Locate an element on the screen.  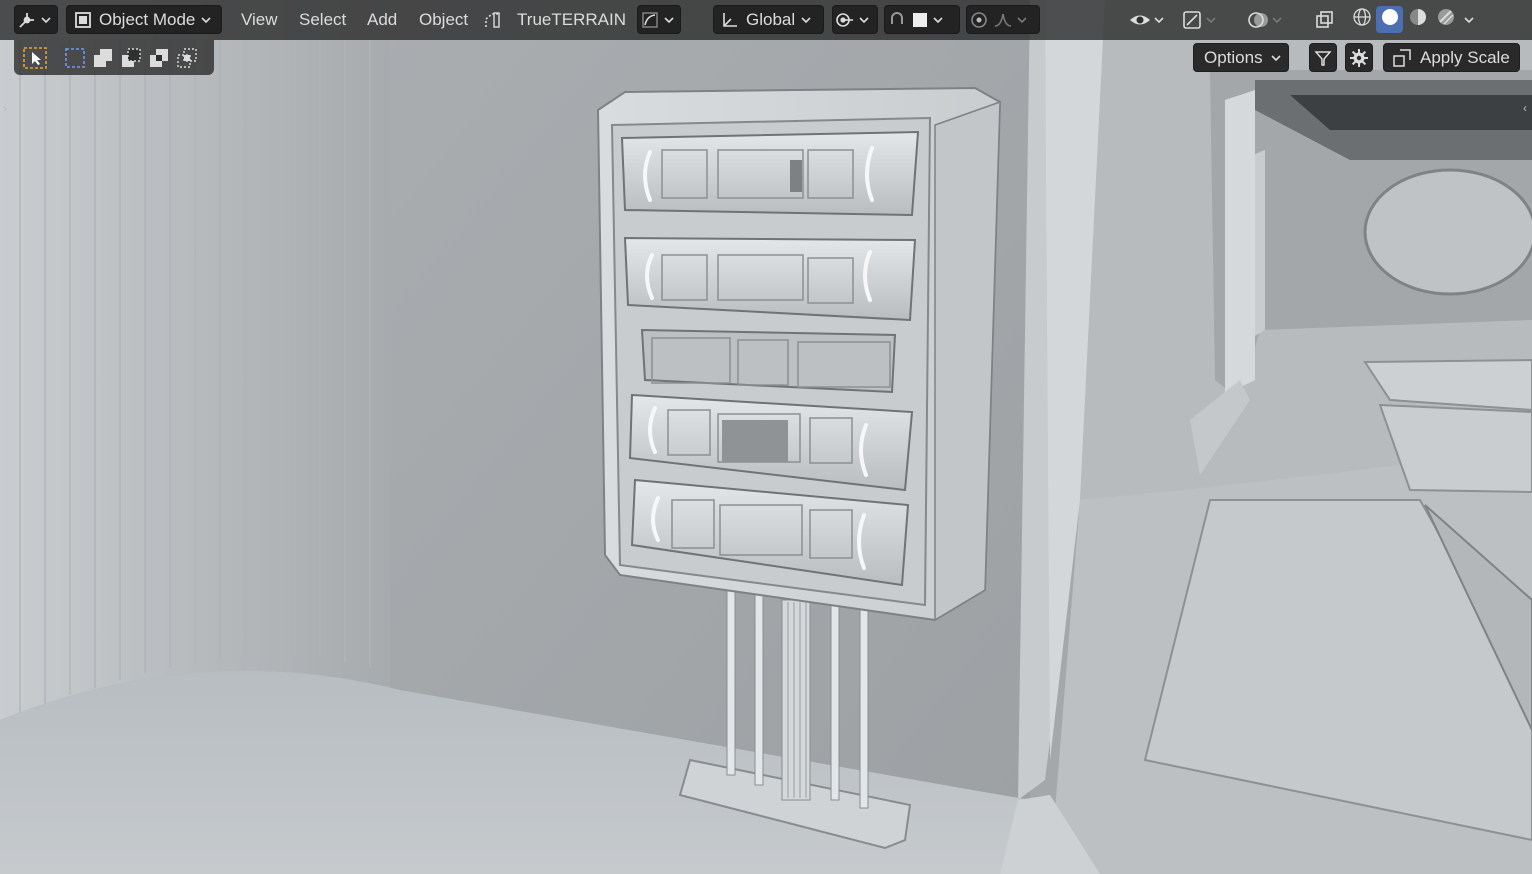
orientation-label: Global is located at coordinates (771, 19).